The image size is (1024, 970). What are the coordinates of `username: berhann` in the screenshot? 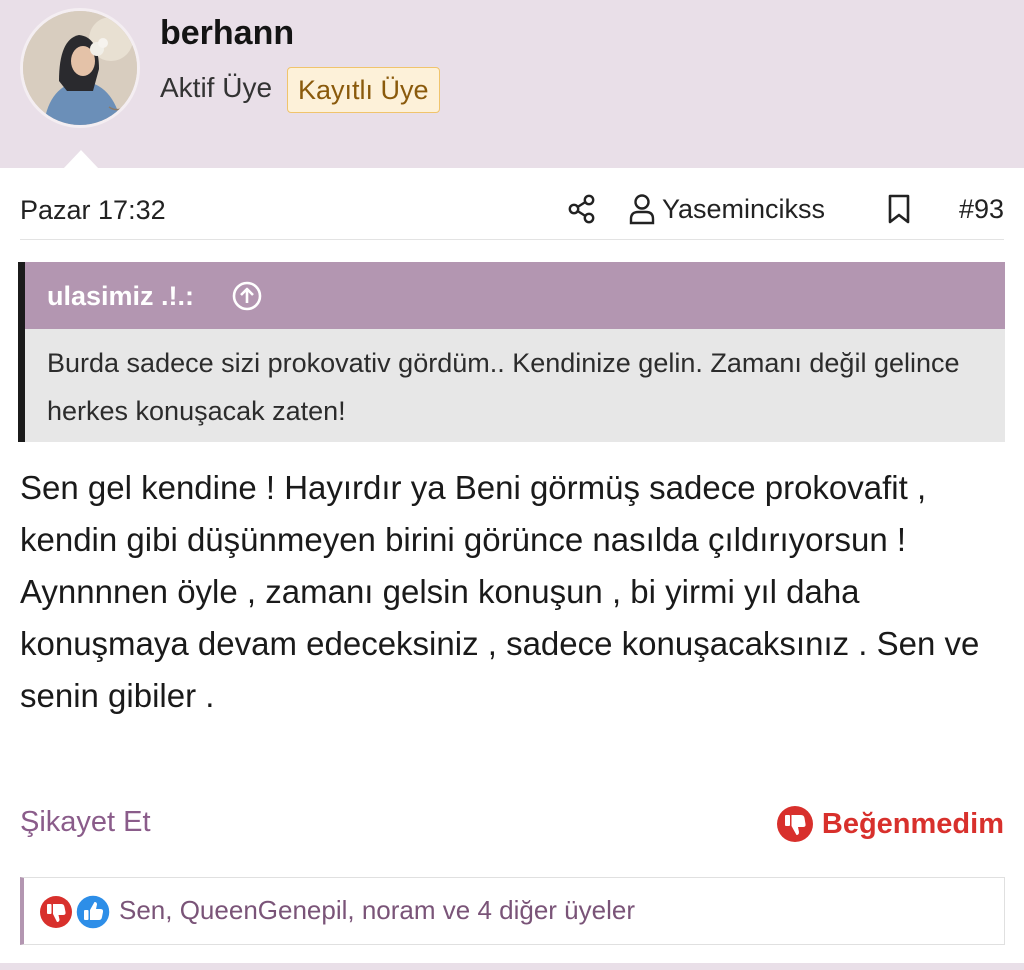 It's located at (227, 33).